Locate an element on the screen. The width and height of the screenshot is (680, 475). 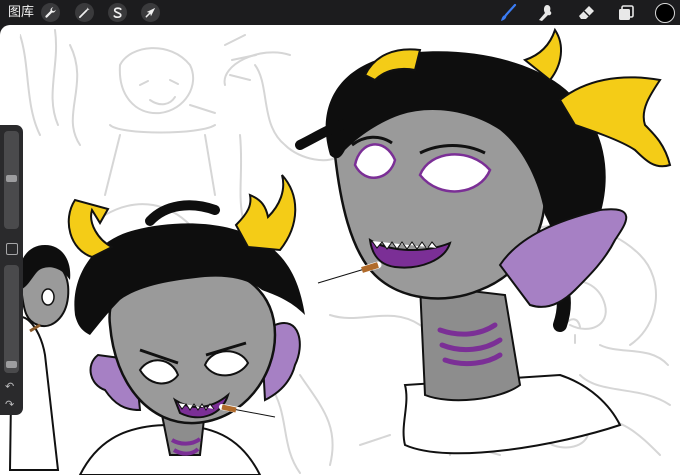
selection-s-icon is located at coordinates (117, 13).